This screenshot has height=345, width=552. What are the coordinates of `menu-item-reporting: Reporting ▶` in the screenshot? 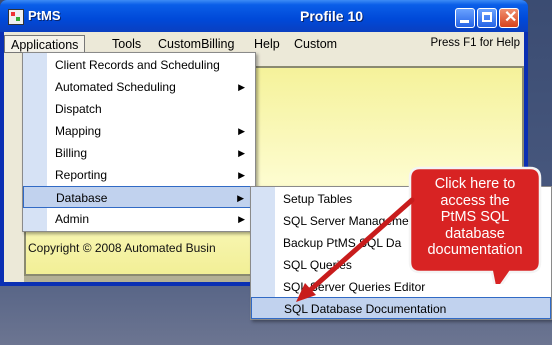 It's located at (139, 175).